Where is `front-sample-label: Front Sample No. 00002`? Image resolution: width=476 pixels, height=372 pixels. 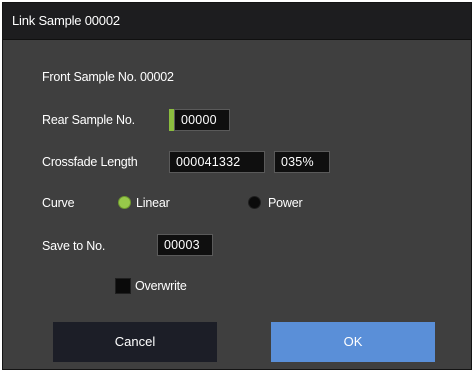
front-sample-label: Front Sample No. 00002 is located at coordinates (108, 77).